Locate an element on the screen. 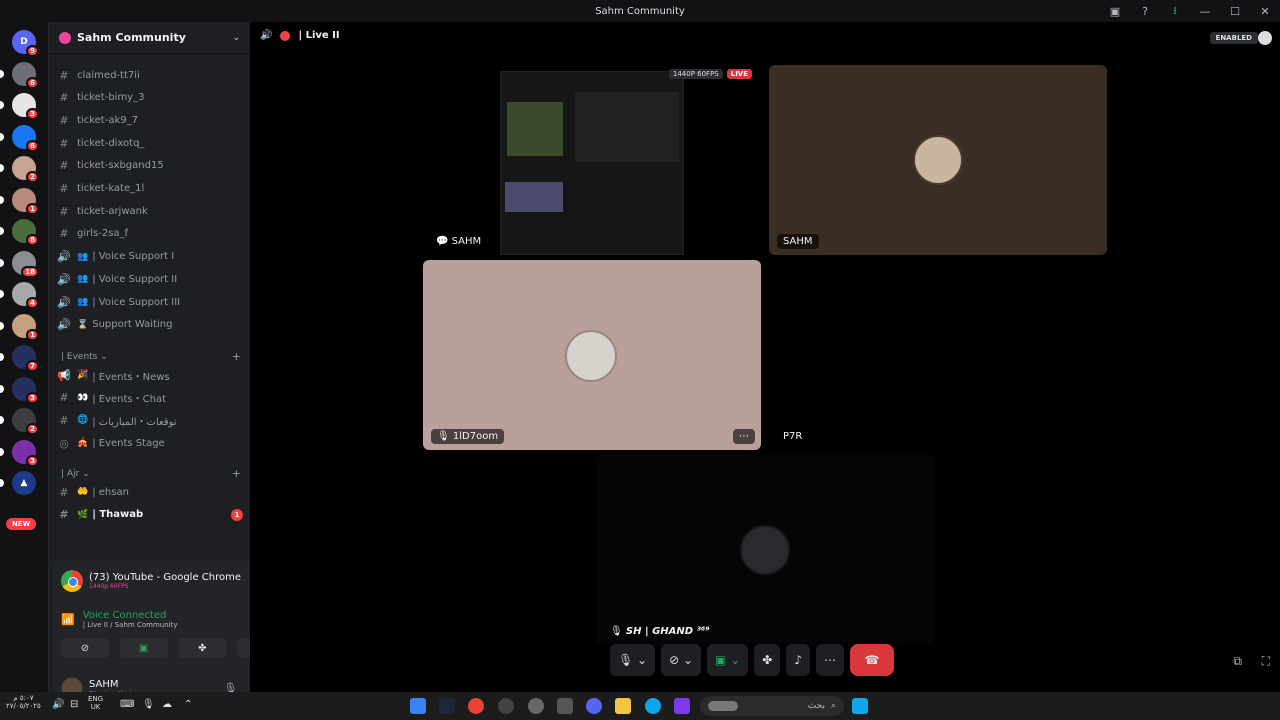 The image size is (1280, 720). channel-item: 🔊 ⌛ Support Waiting is located at coordinates (150, 325).